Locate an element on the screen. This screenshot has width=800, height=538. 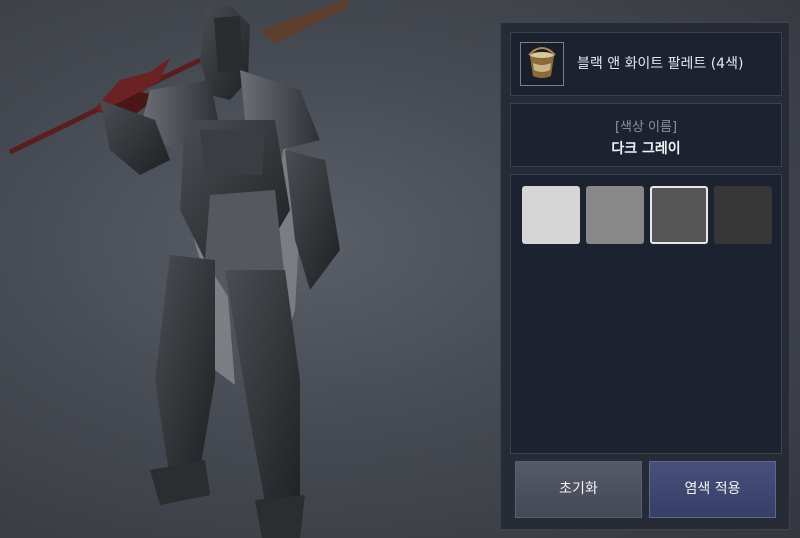
color-name-box: [색상 이름] 다크 그레이 is located at coordinates (646, 135).